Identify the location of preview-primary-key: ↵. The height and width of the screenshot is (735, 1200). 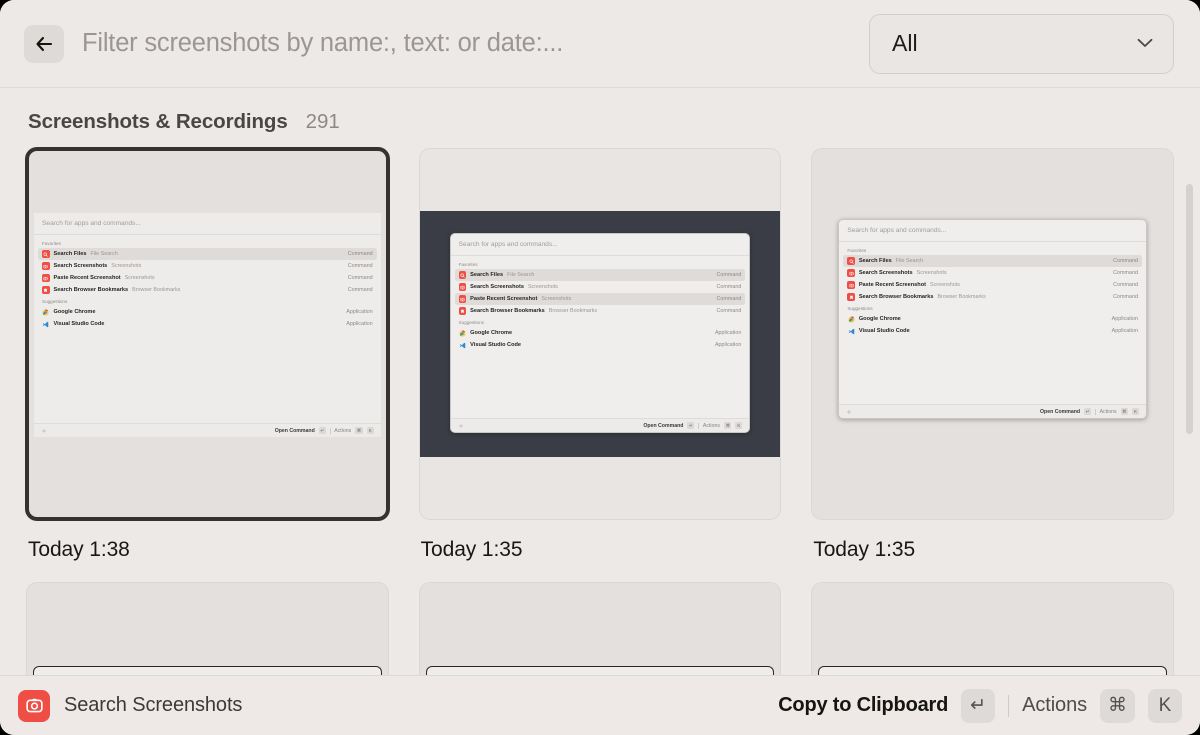
(691, 425).